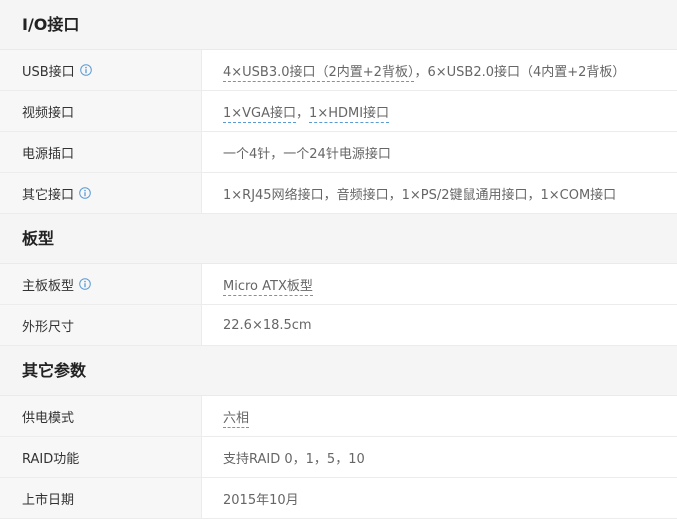 The width and height of the screenshot is (677, 525). I want to click on spec-value: 1×RJ45网络接口，音频接口，1×PS/2键鼠通用接口，1×COM接口, so click(439, 193).